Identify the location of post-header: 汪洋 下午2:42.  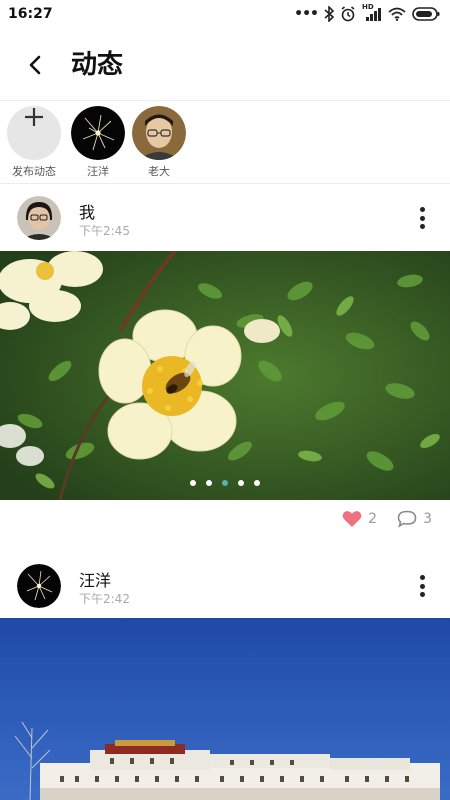
(225, 585).